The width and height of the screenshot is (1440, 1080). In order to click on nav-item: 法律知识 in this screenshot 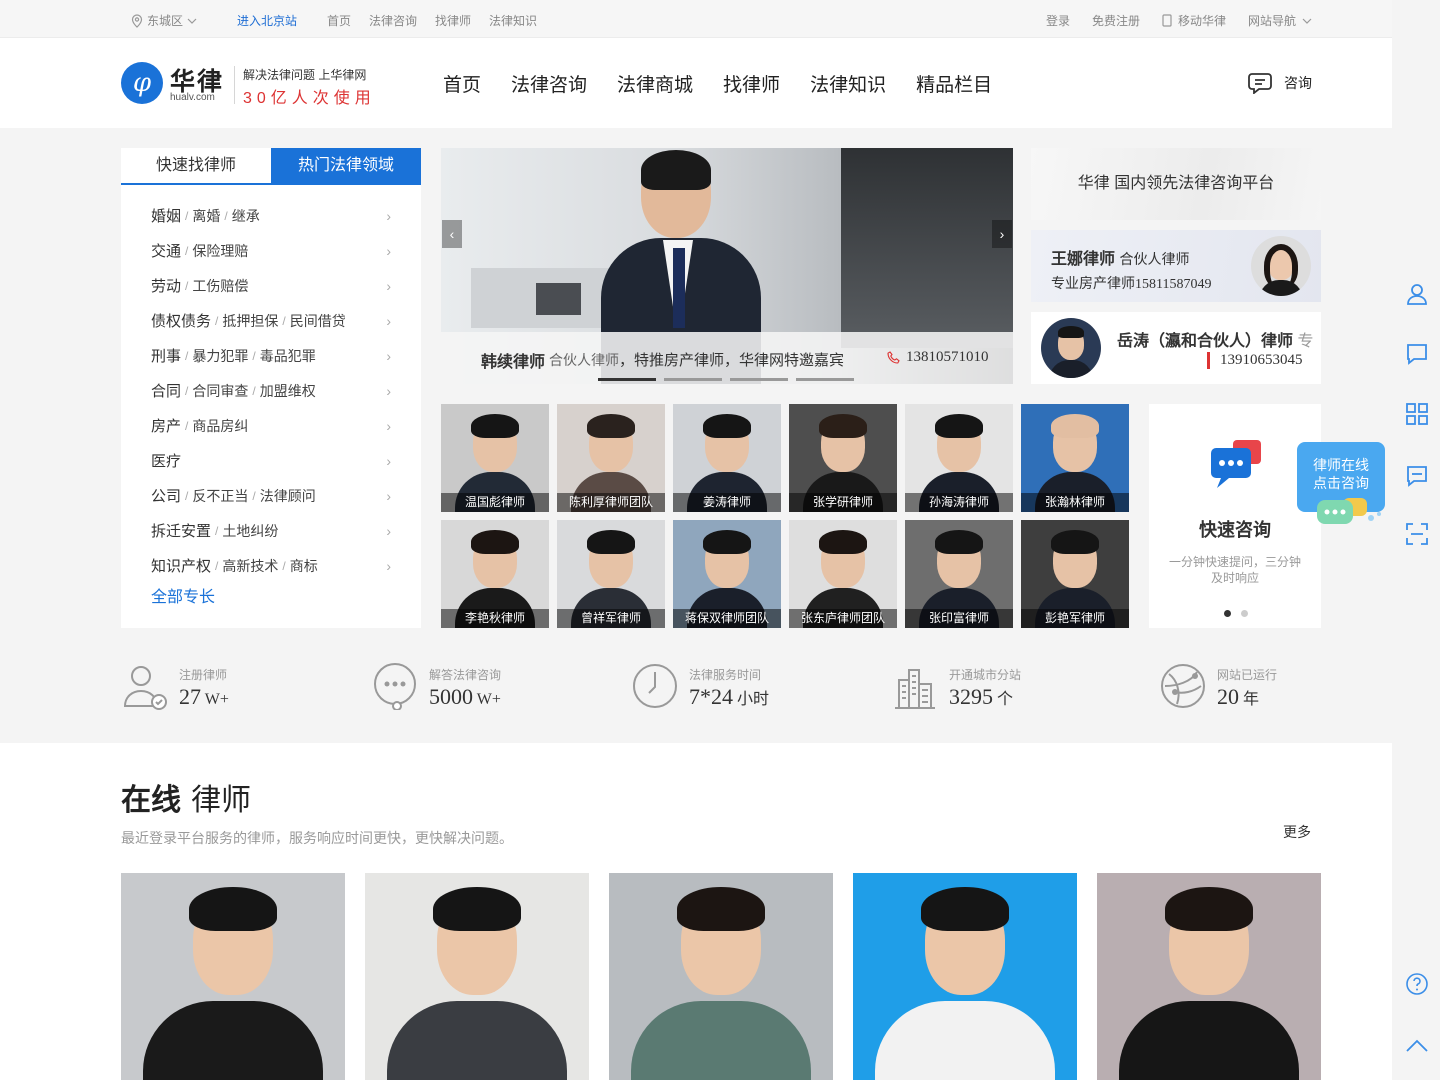, I will do `click(848, 83)`.